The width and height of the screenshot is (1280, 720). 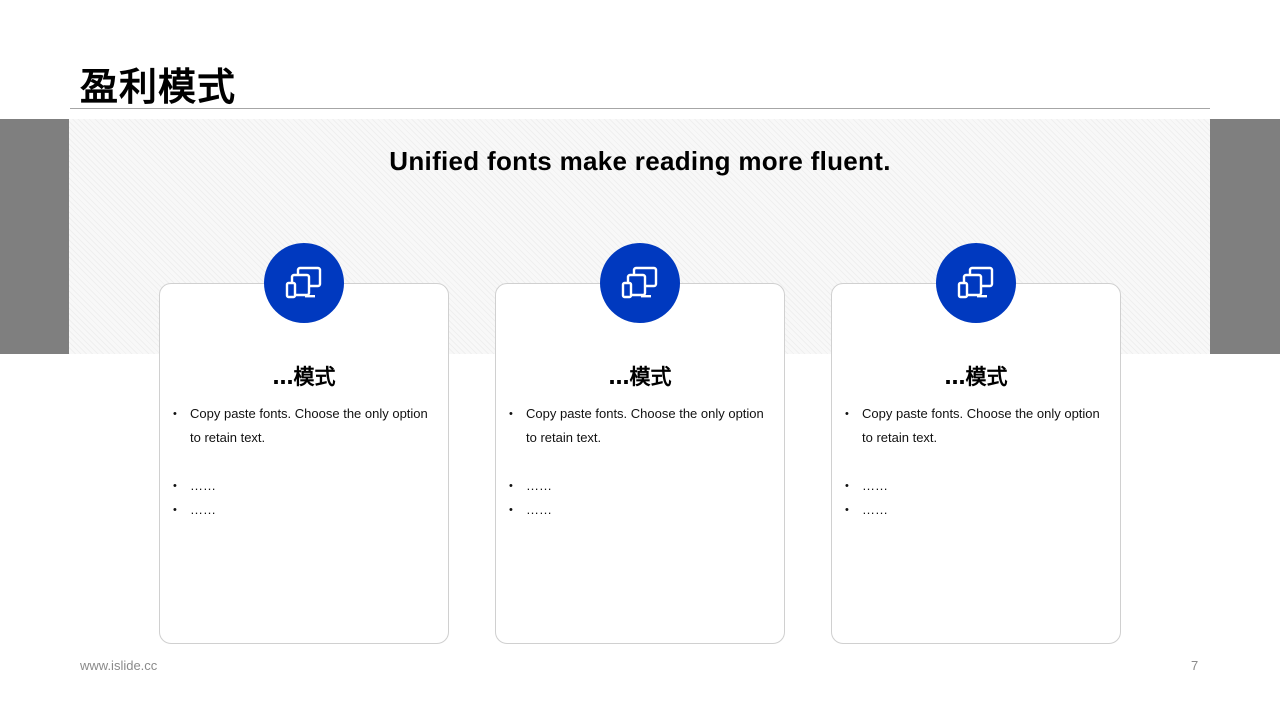 I want to click on page-number: 7, so click(x=1195, y=665).